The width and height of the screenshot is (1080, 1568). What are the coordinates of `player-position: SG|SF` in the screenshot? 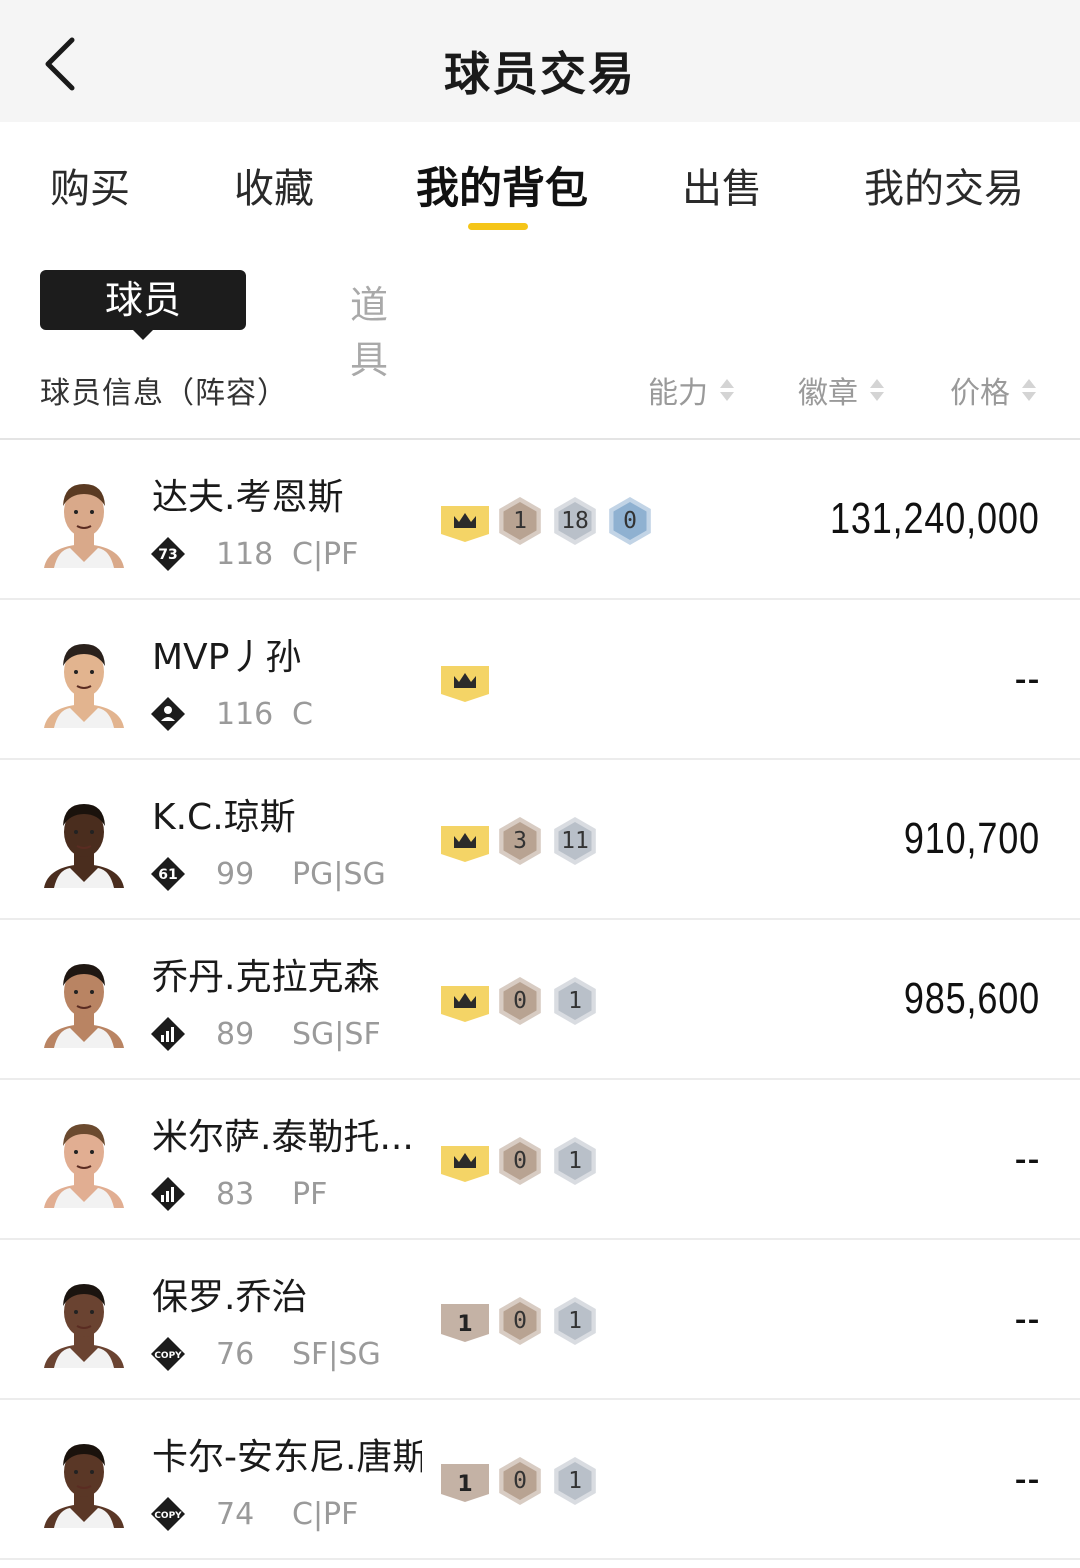 It's located at (336, 1034).